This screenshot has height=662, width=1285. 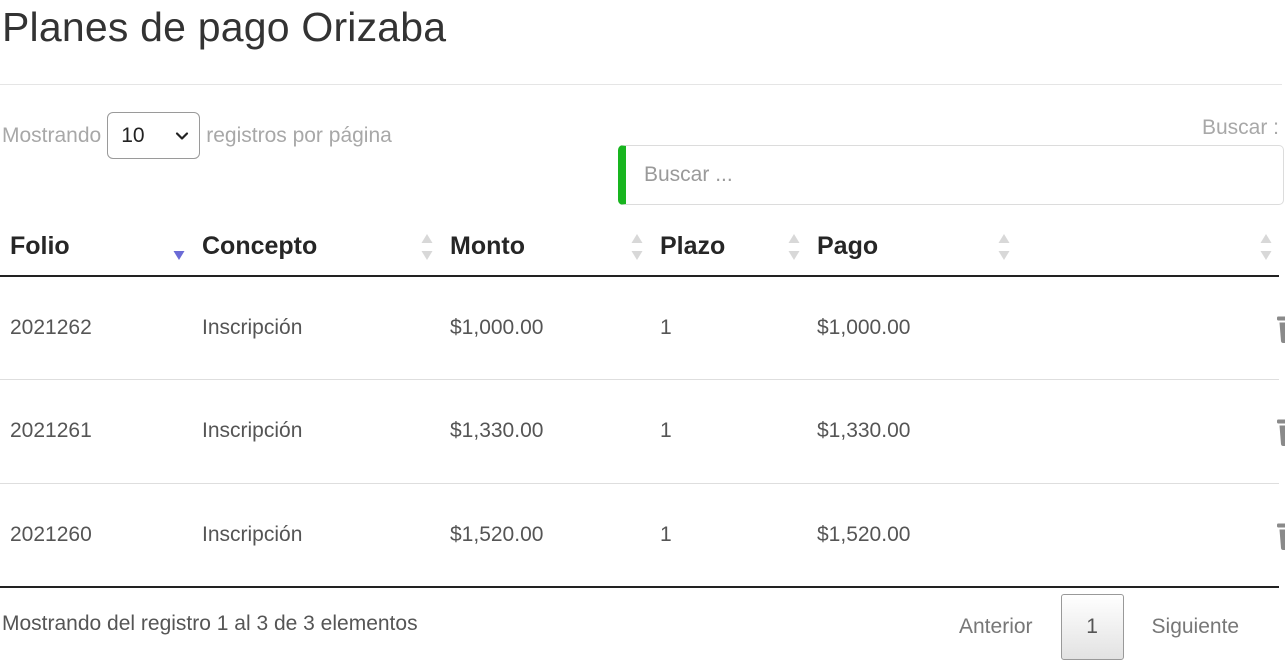 I want to click on pagination: Anterior 1 Siguiente, so click(x=1099, y=627).